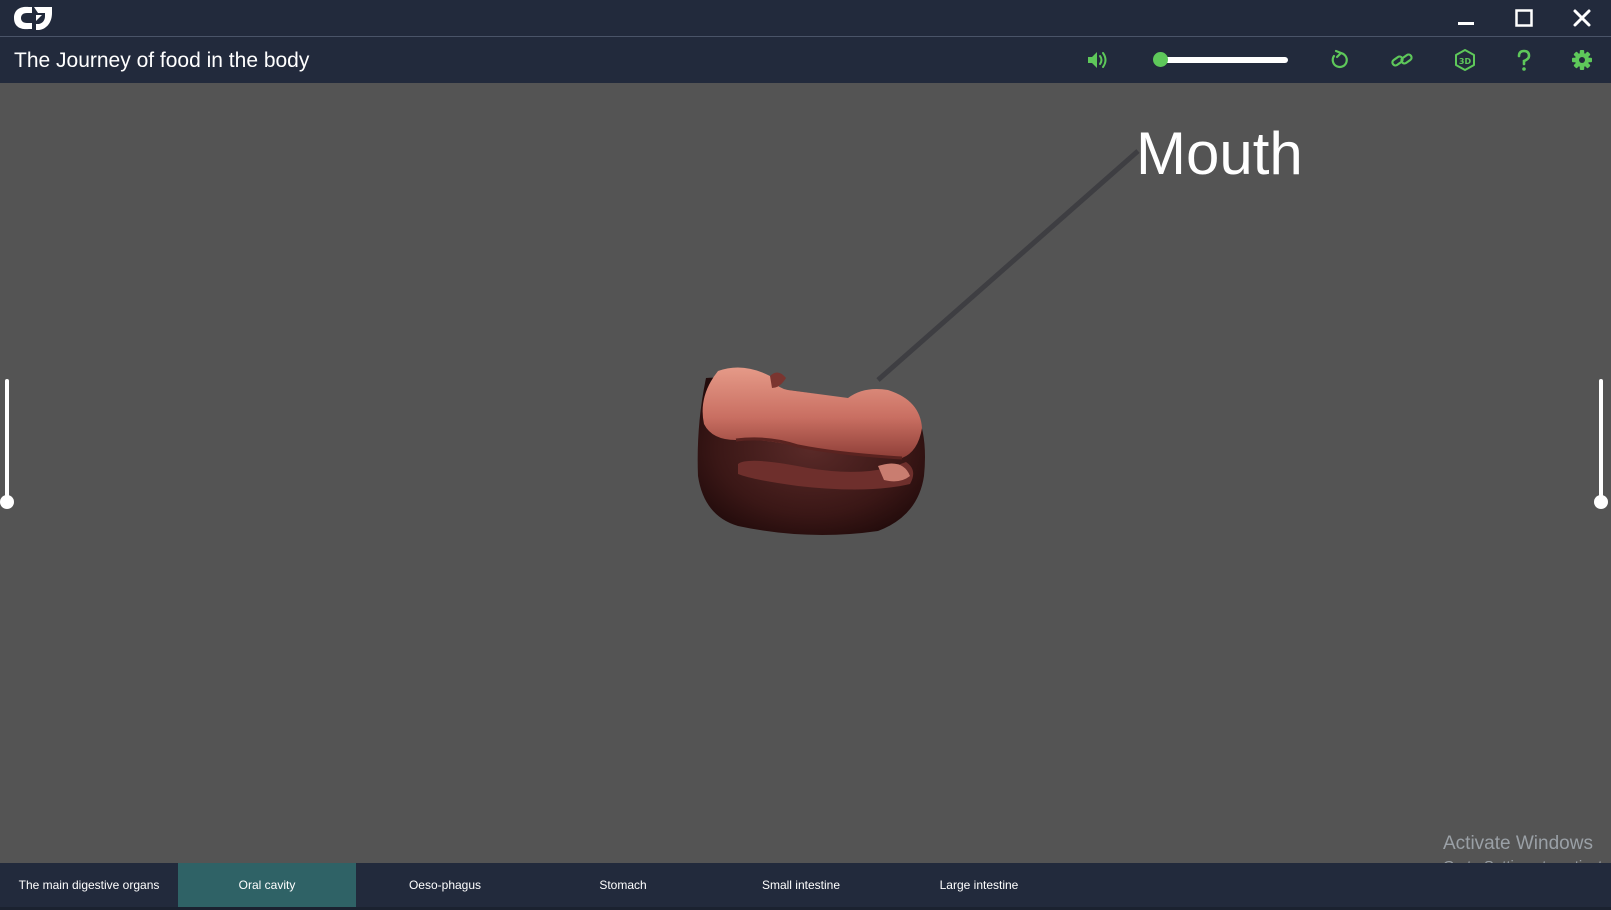 Image resolution: width=1611 pixels, height=910 pixels. I want to click on tab-oesophagus: Oeso-phagus, so click(445, 885).